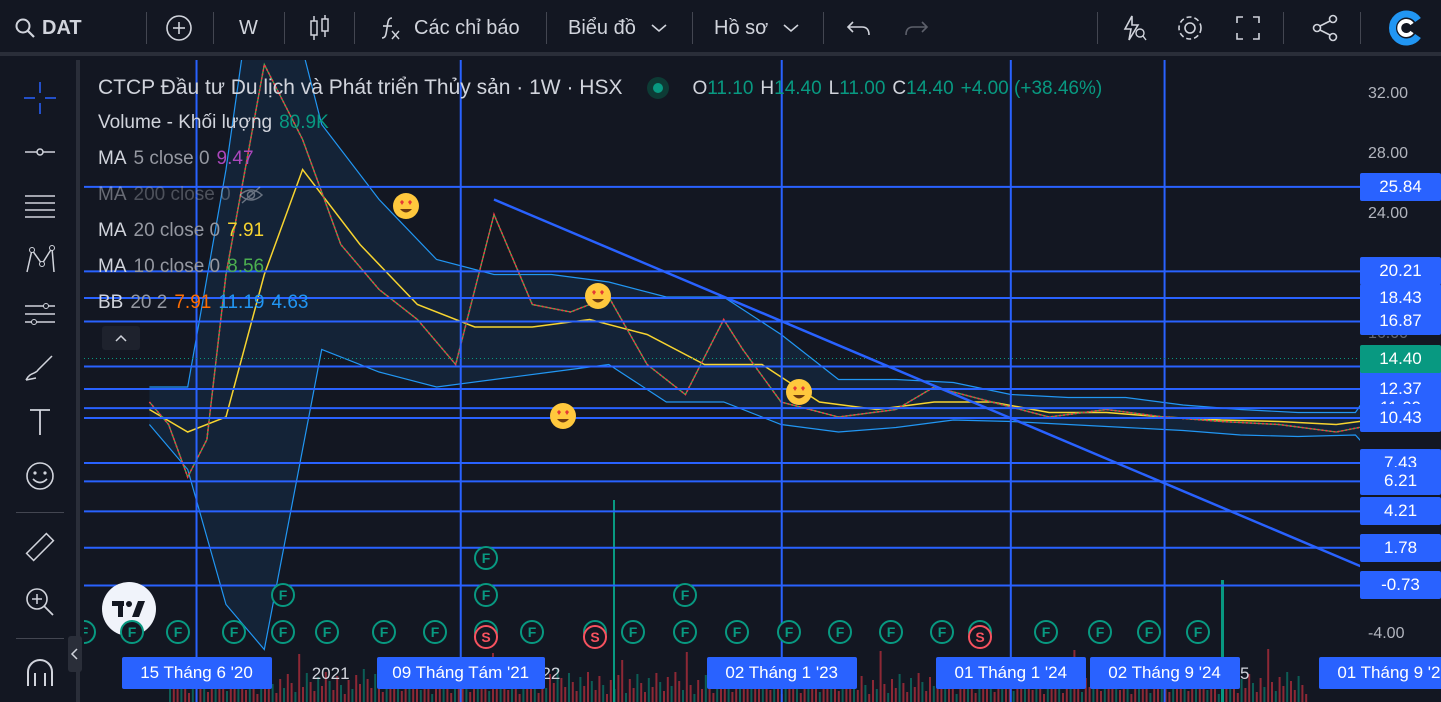  Describe the element at coordinates (40, 674) in the screenshot. I see `magnet-tool` at that location.